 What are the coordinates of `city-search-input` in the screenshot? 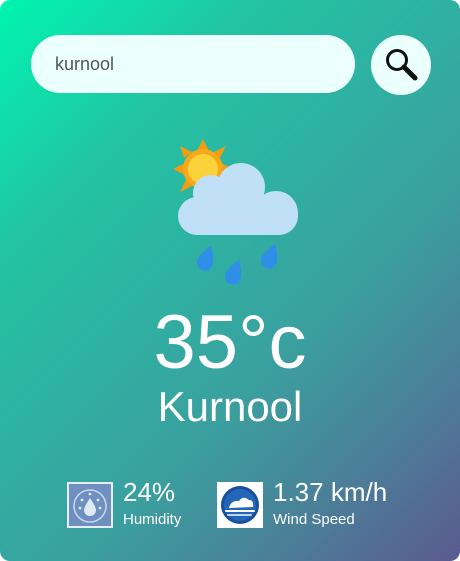 It's located at (193, 64).